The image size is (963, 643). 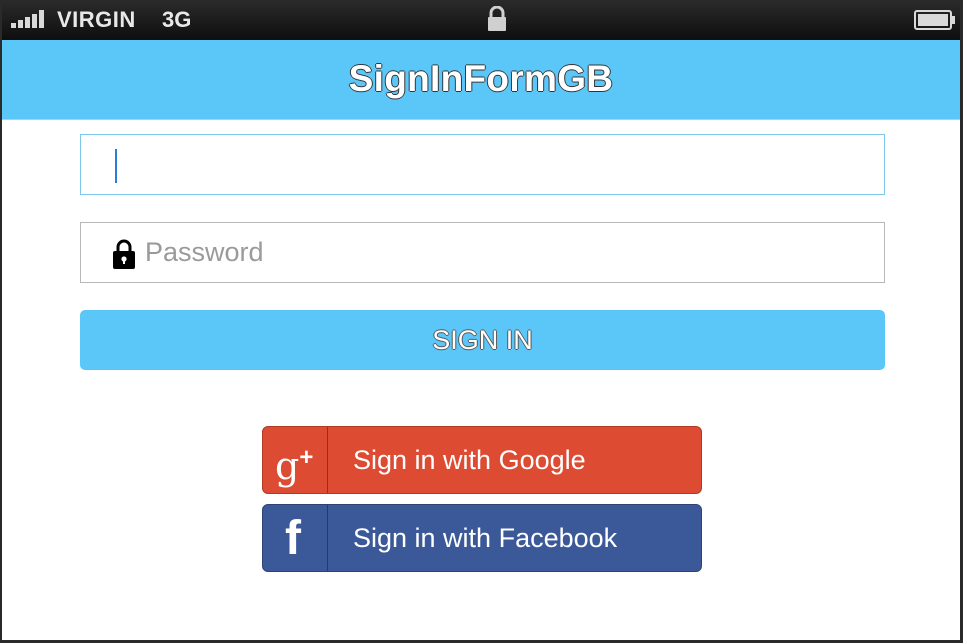 What do you see at coordinates (177, 19) in the screenshot?
I see `network-type: 3G` at bounding box center [177, 19].